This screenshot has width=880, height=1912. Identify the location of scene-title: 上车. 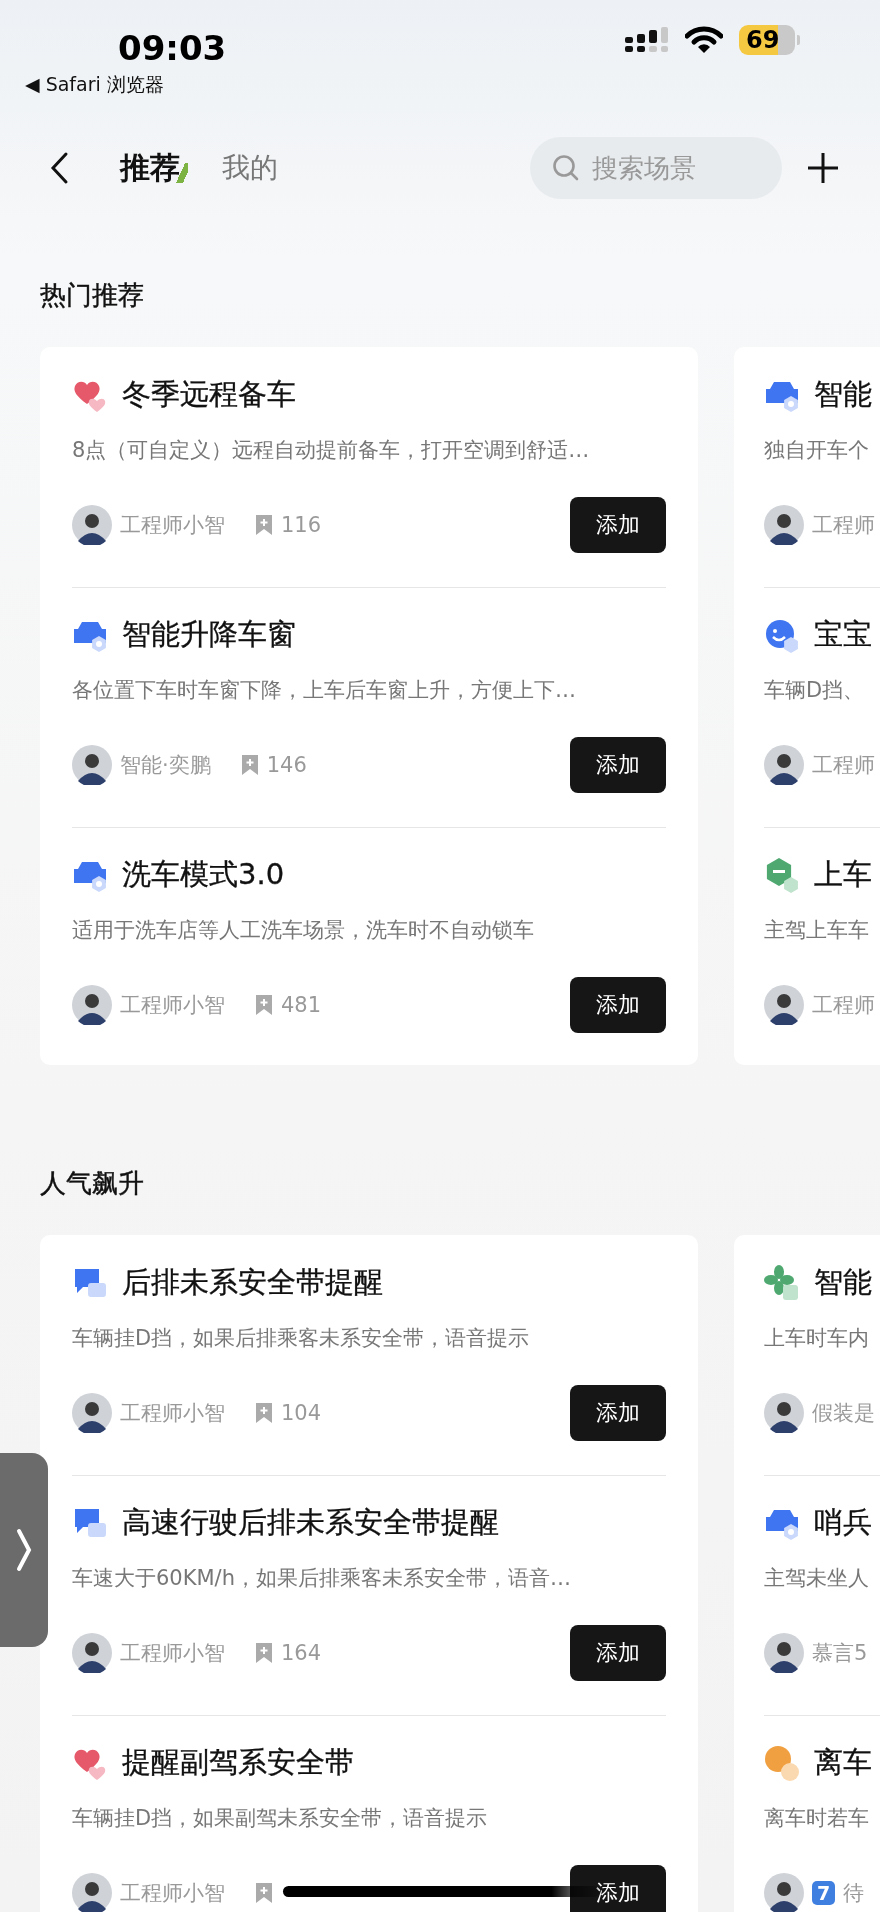
(843, 875).